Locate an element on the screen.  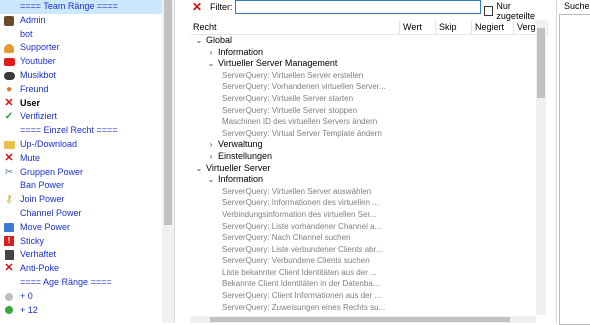
tree-category: › Einstellungen is located at coordinates (363, 157).